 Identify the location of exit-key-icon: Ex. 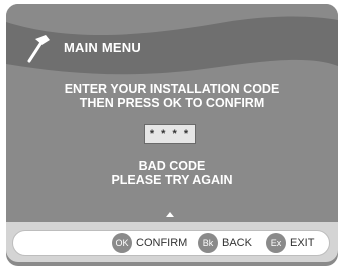
(276, 243).